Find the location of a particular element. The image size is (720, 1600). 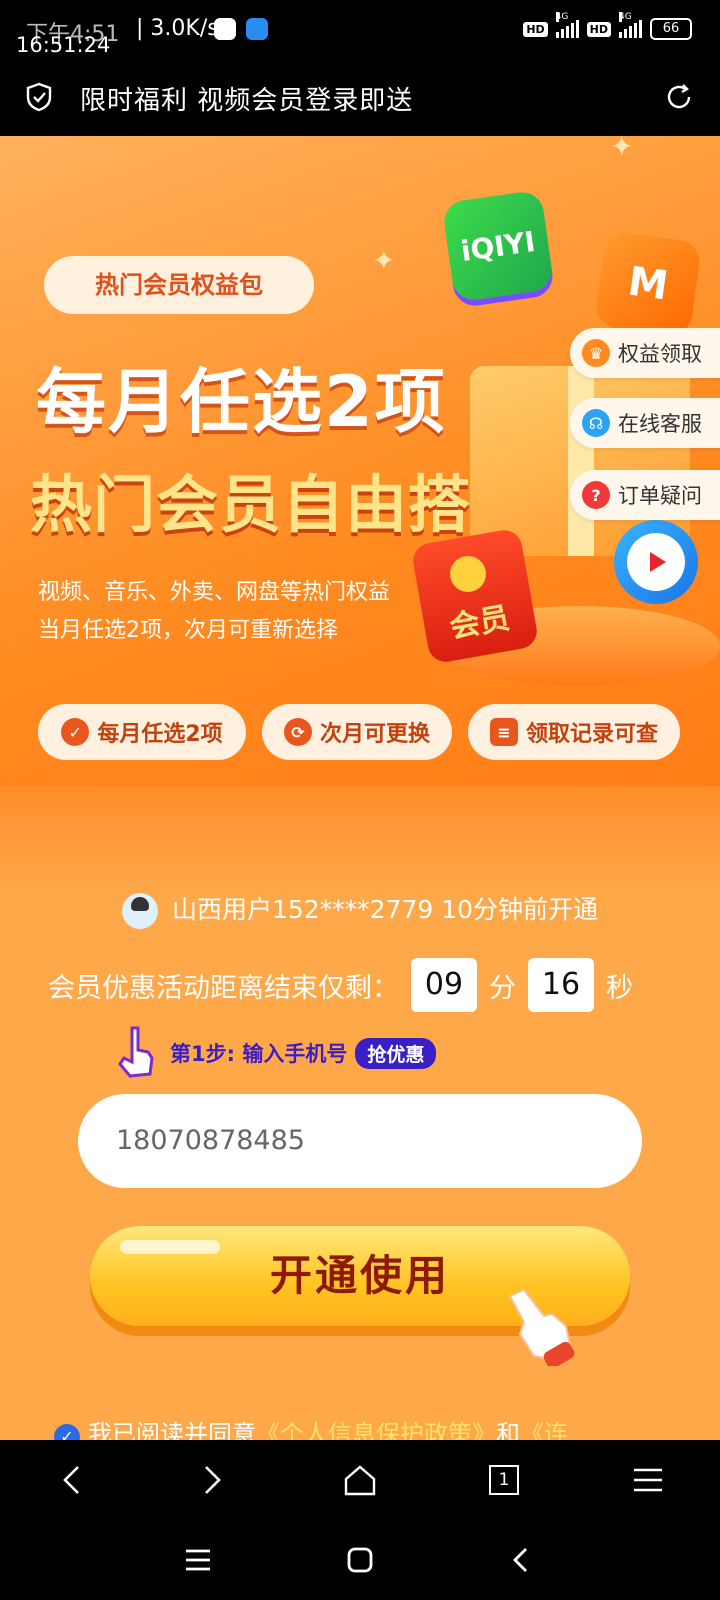

play-icon is located at coordinates (658, 562).